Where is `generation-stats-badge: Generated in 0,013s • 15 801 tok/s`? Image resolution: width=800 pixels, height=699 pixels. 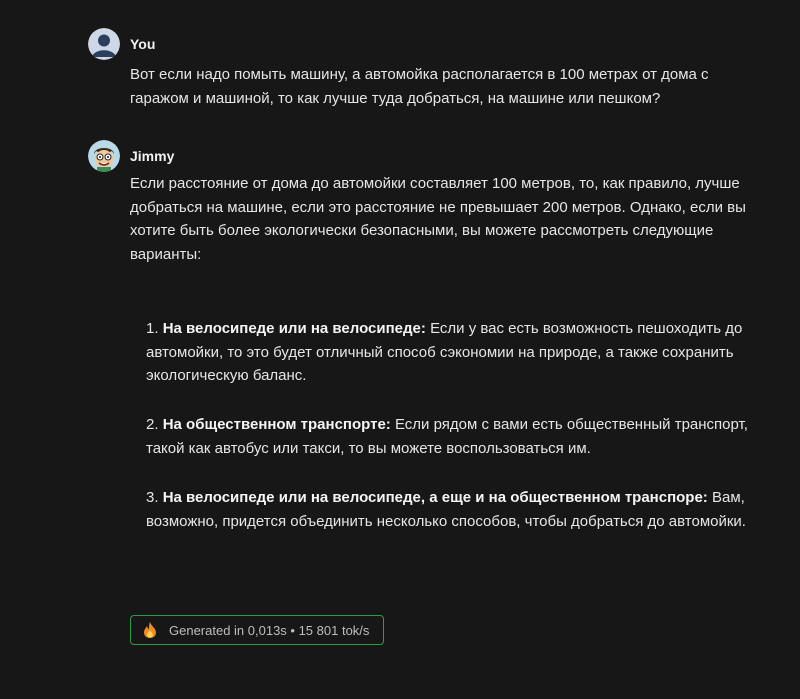
generation-stats-badge: Generated in 0,013s • 15 801 tok/s is located at coordinates (257, 630).